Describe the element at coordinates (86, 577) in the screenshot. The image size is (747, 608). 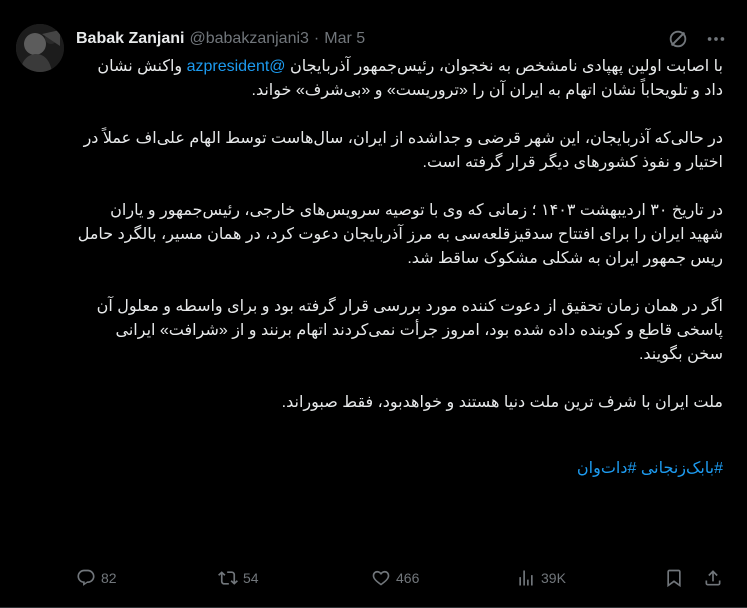
I see `speech-bubble-icon` at that location.